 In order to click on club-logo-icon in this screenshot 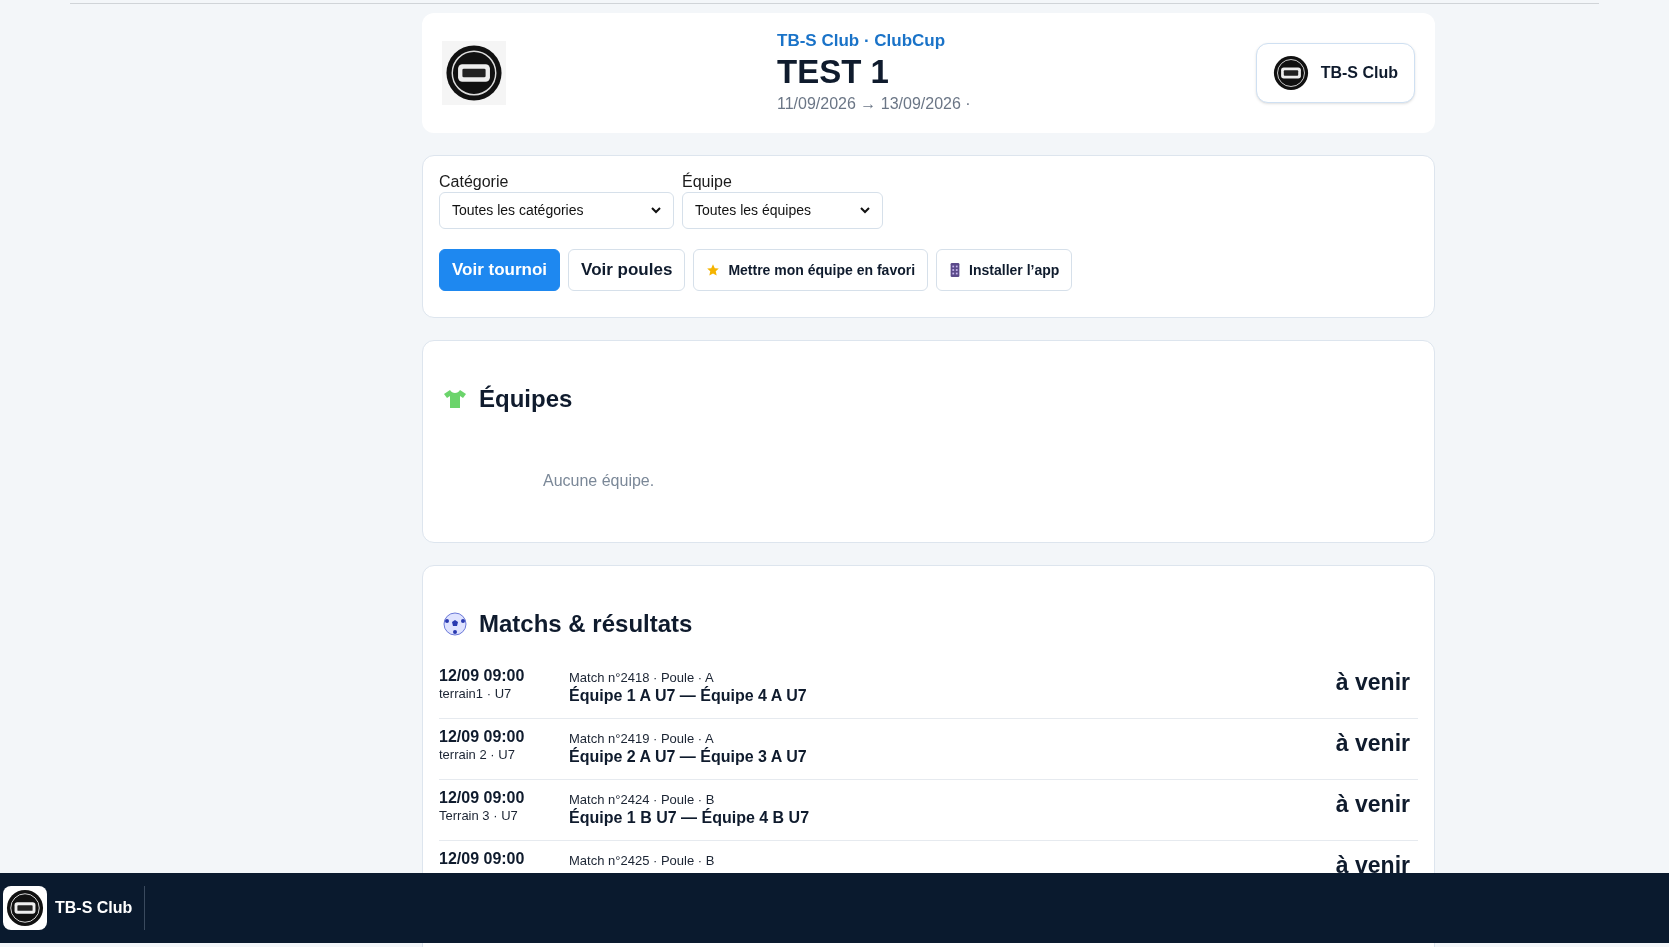, I will do `click(1290, 73)`.